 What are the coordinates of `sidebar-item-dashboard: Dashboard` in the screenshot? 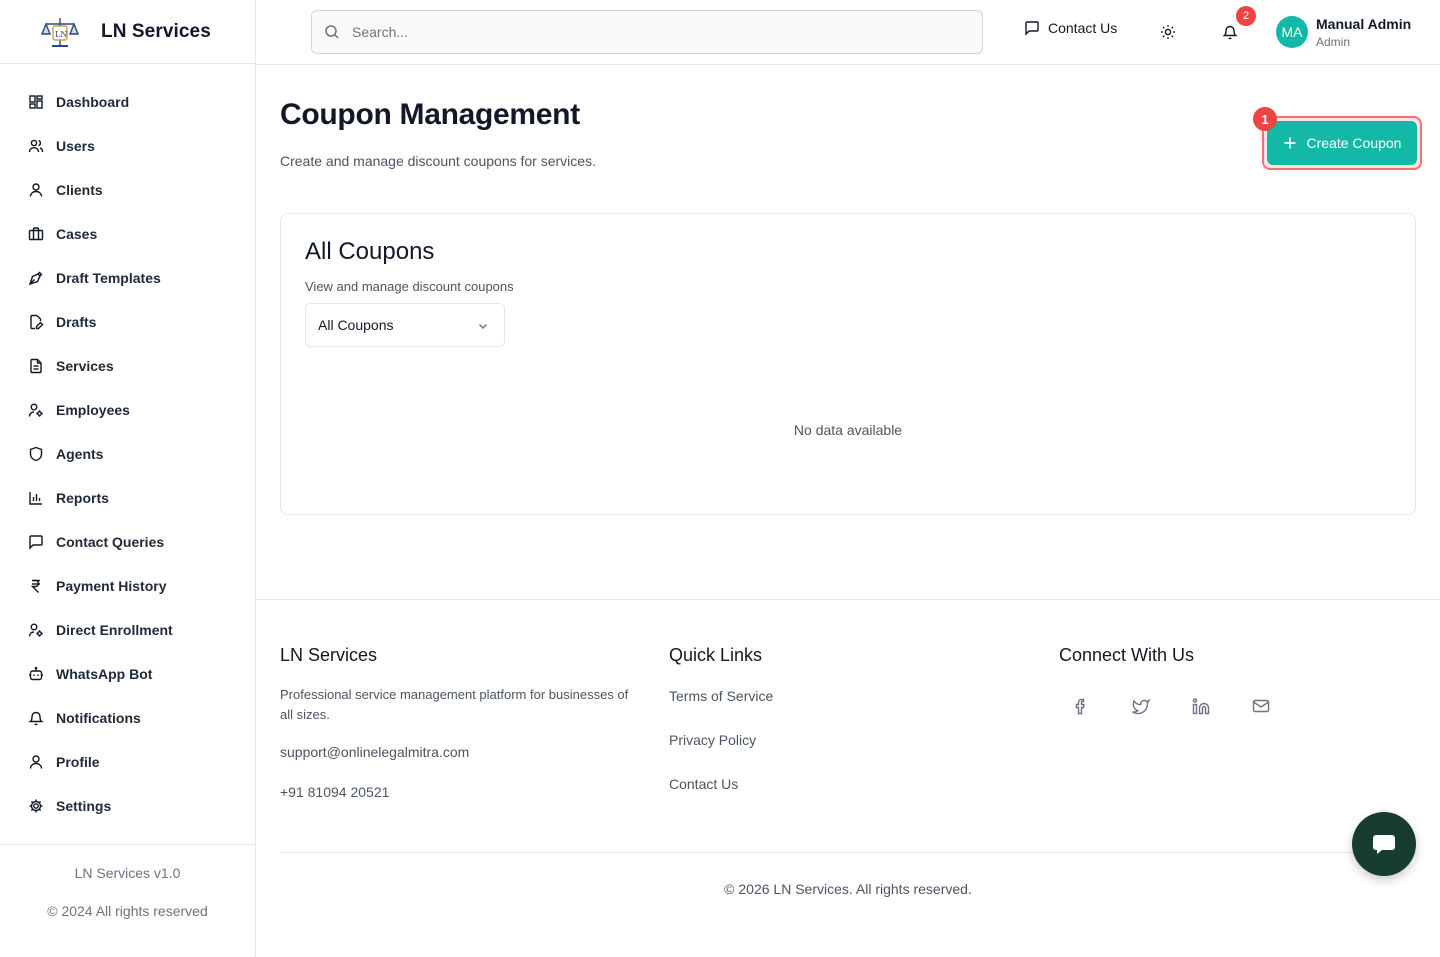 It's located at (127, 102).